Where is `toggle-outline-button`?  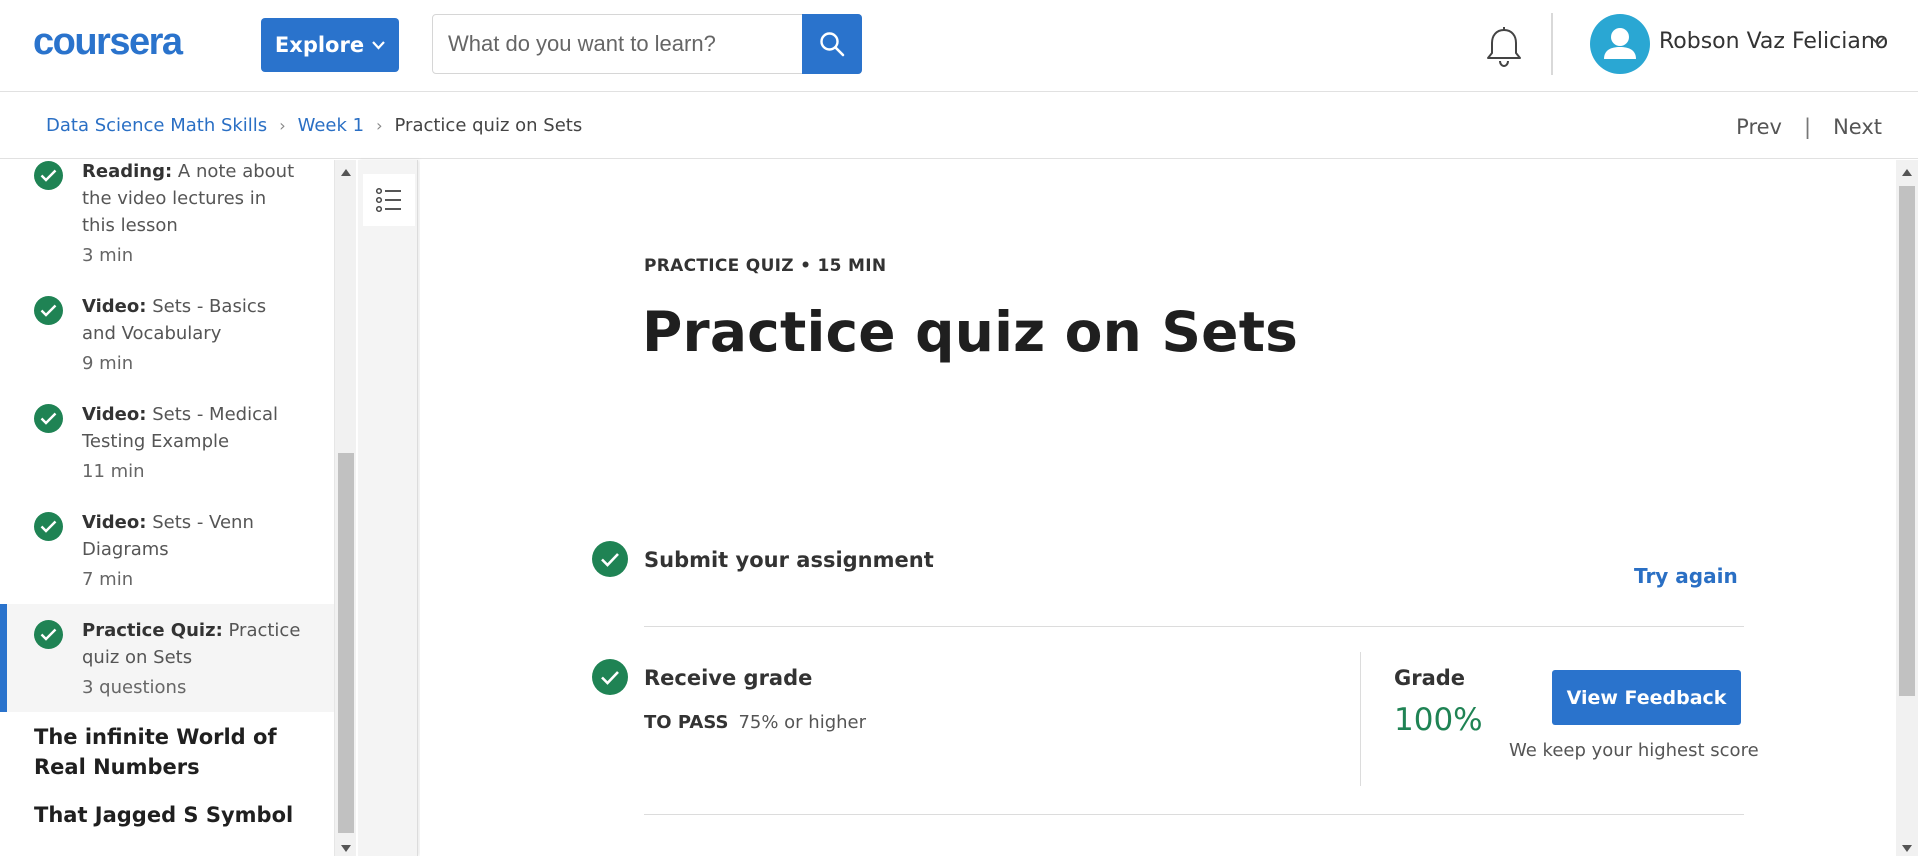 toggle-outline-button is located at coordinates (389, 200).